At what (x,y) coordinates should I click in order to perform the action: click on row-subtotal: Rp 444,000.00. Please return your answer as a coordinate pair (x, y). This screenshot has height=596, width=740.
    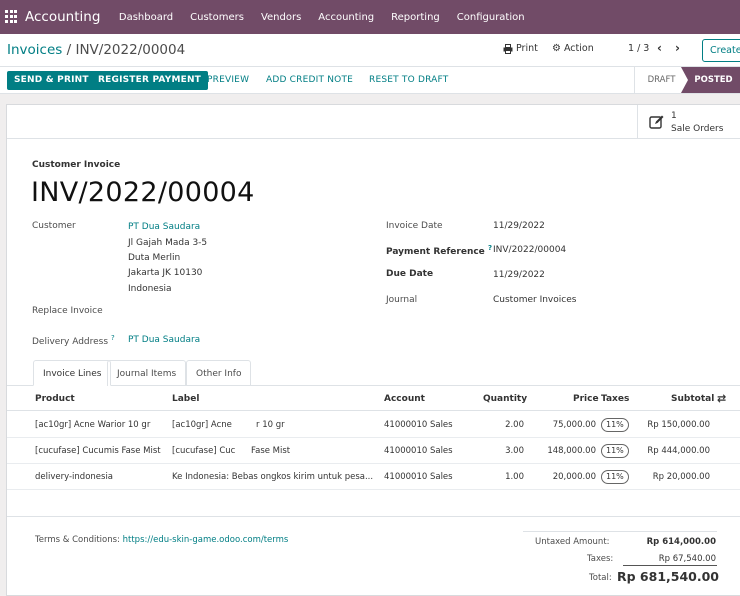
    Looking at the image, I should click on (678, 451).